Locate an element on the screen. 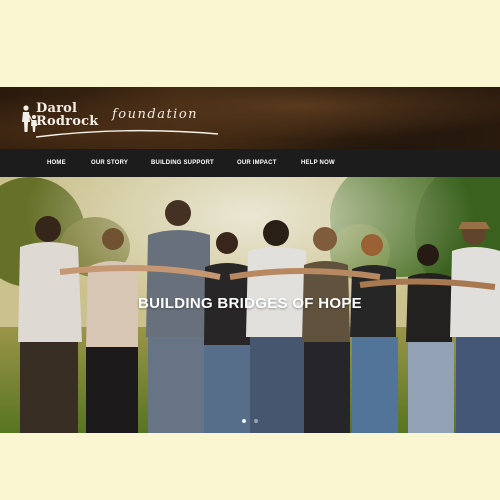 This screenshot has width=500, height=500. slider-dots is located at coordinates (250, 416).